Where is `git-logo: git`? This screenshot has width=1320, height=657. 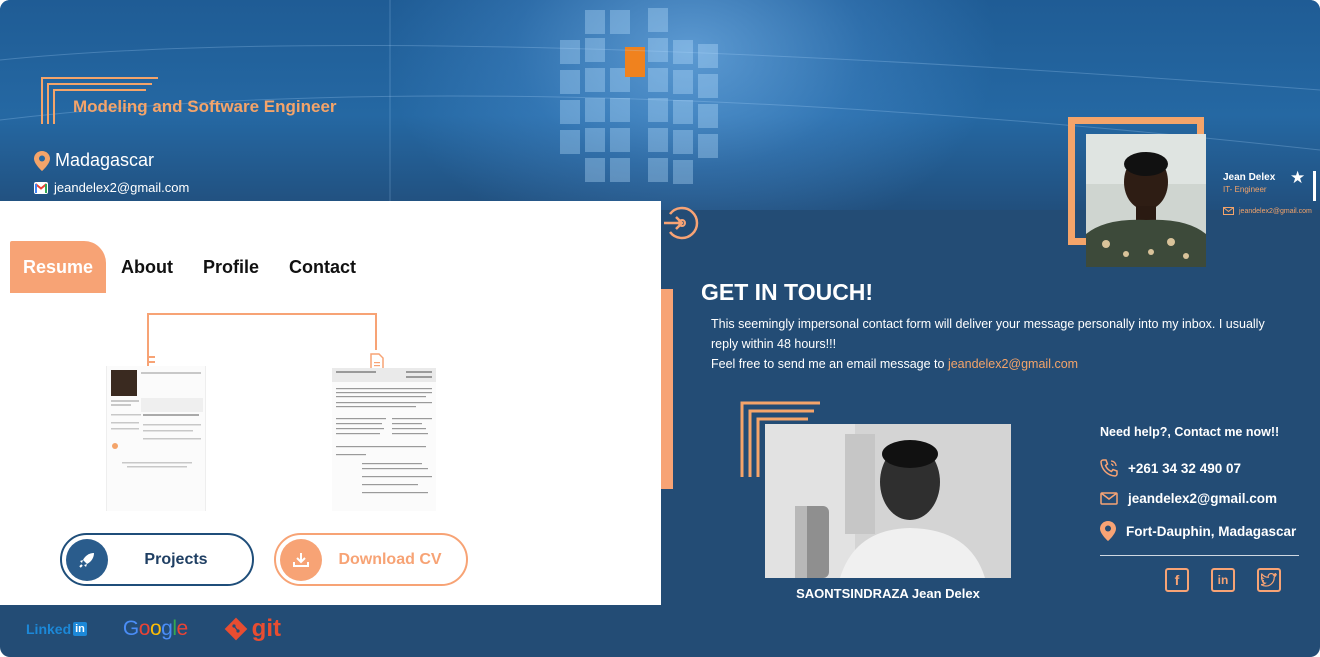
git-logo: git is located at coordinates (252, 629).